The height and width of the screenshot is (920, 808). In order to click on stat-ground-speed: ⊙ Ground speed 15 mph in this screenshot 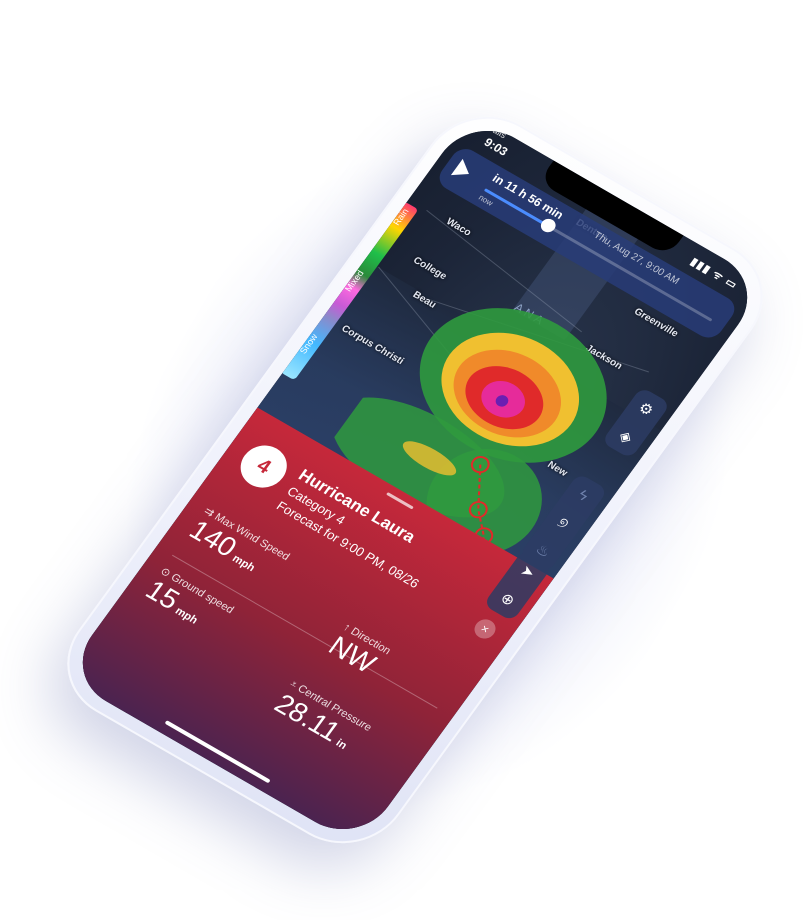, I will do `click(188, 603)`.